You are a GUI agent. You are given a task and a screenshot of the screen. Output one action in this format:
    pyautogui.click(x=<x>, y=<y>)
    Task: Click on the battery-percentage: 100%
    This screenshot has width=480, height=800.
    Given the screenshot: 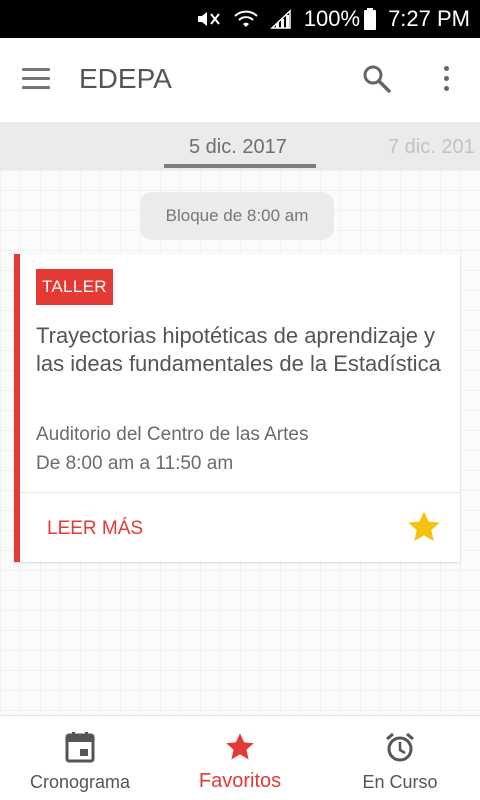 What is the action you would take?
    pyautogui.click(x=332, y=18)
    